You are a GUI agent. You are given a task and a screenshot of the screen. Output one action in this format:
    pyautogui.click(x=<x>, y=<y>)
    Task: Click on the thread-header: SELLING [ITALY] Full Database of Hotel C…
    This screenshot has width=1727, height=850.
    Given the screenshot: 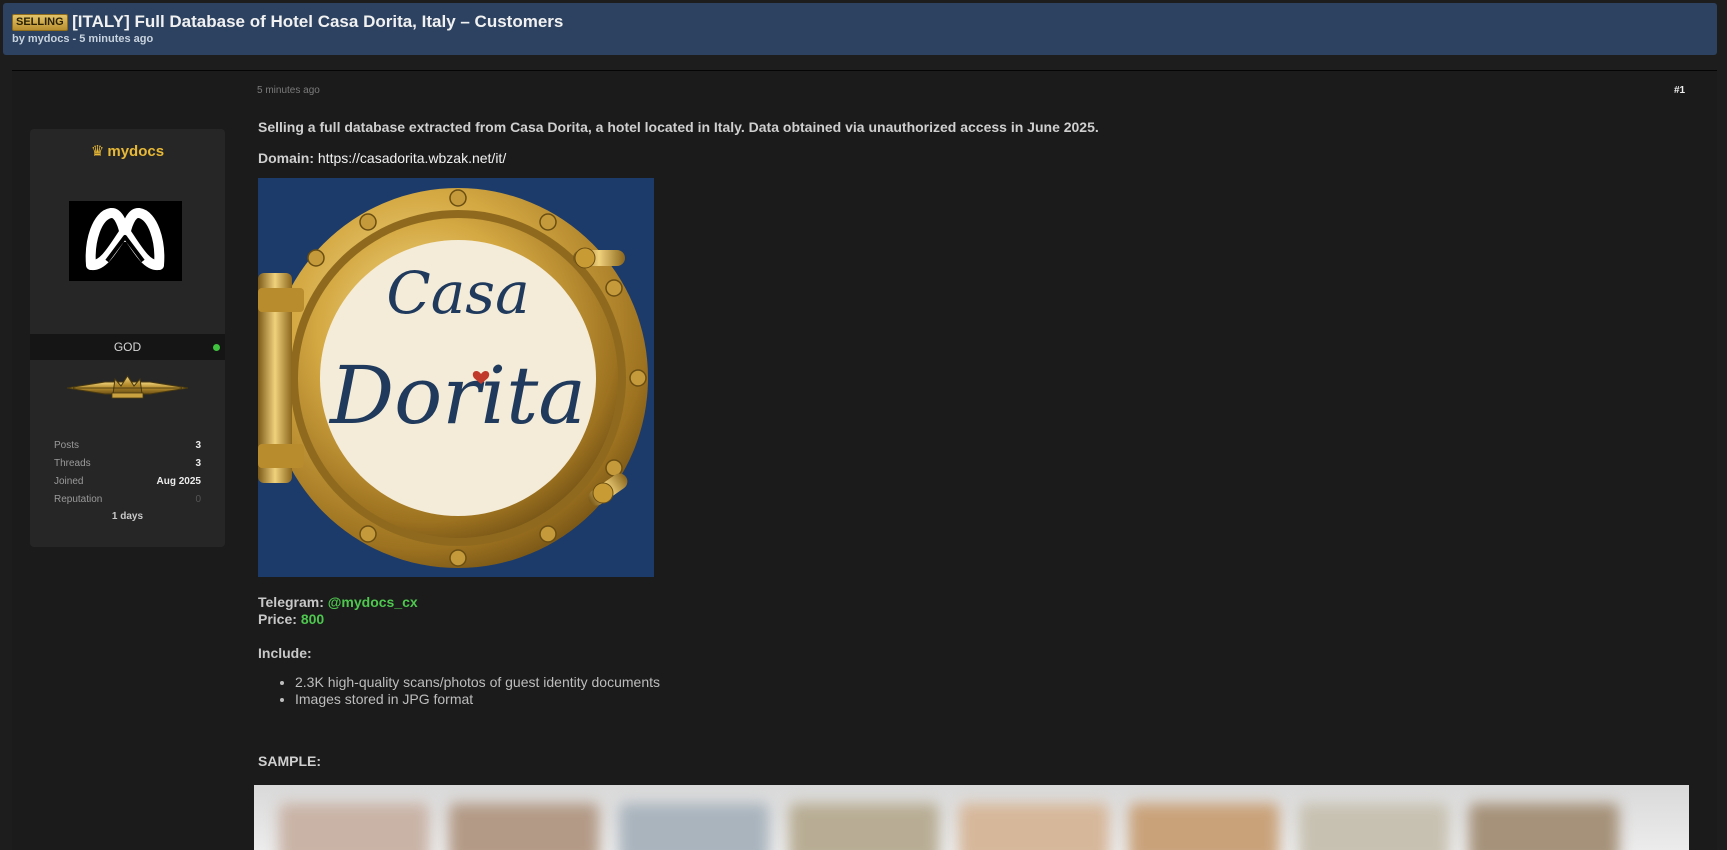 What is the action you would take?
    pyautogui.click(x=860, y=29)
    